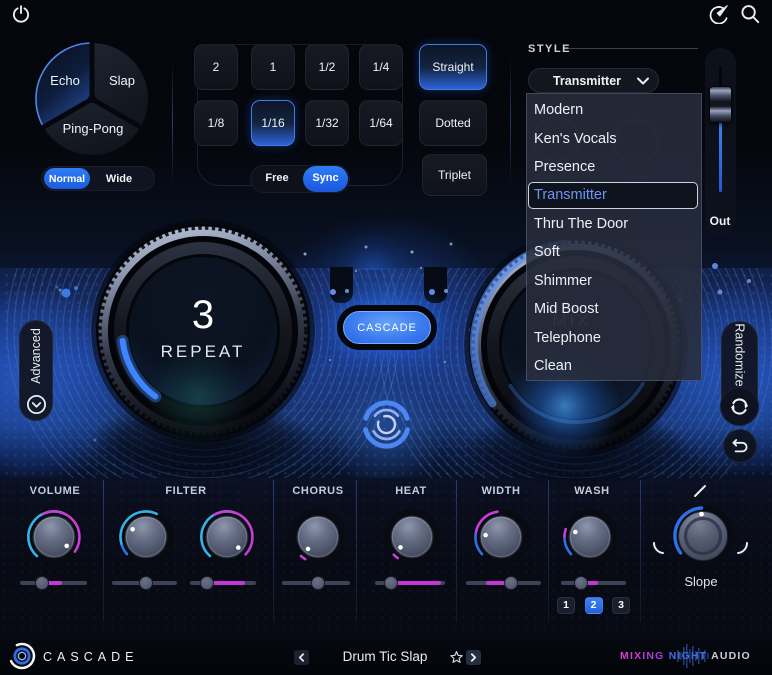 The image size is (772, 675). Describe the element at coordinates (203, 351) in the screenshot. I see `svg-text: REPEAT` at that location.